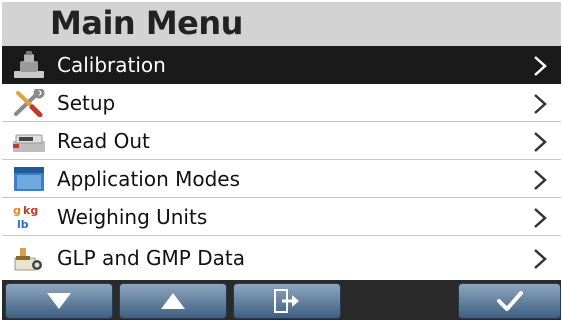 This screenshot has height=322, width=563. I want to click on menu-item-label: Application Modes, so click(149, 179).